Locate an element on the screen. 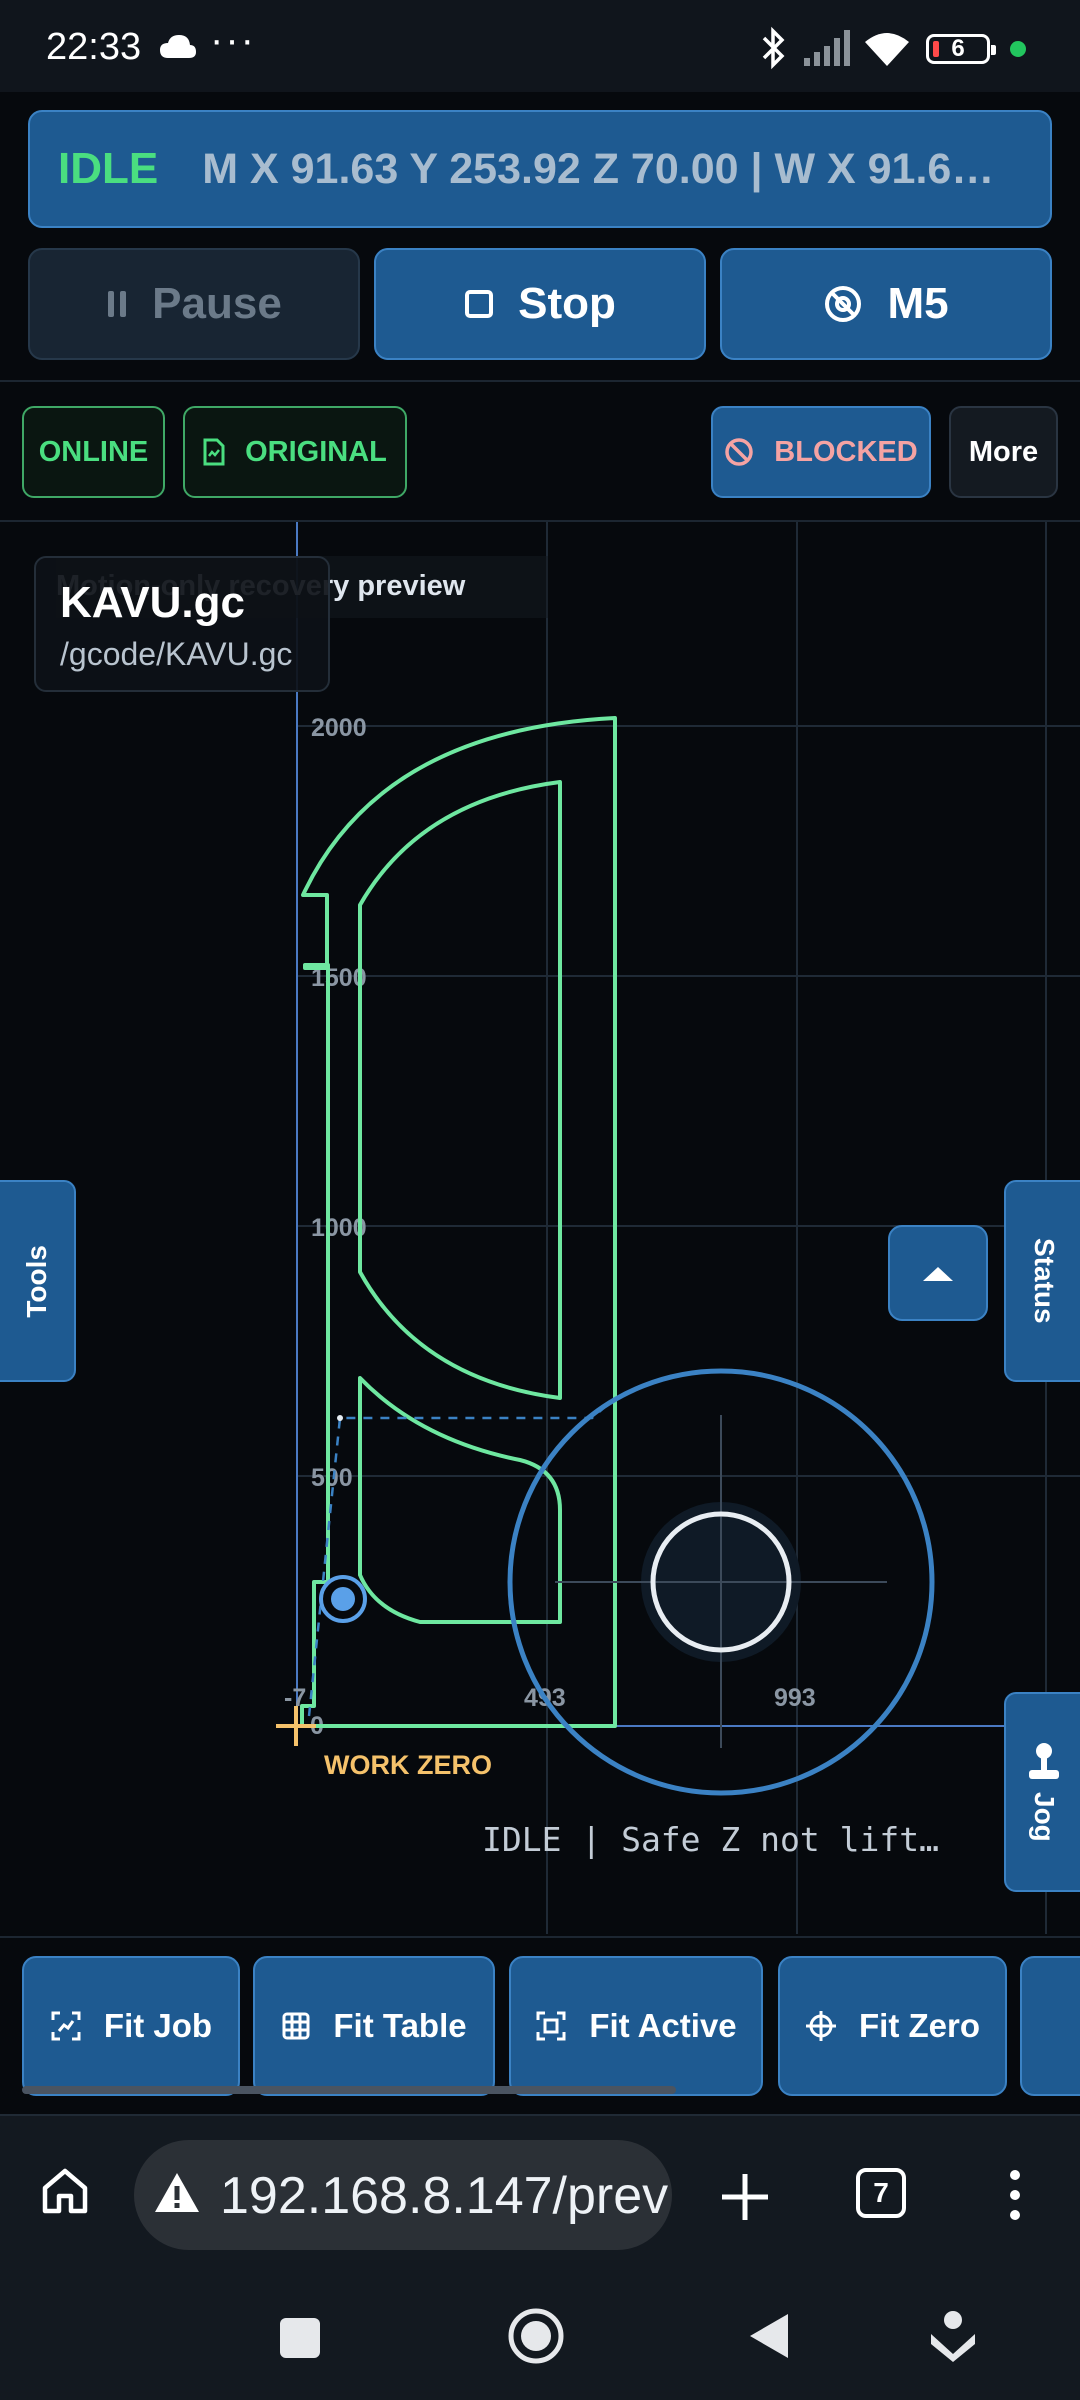 The height and width of the screenshot is (2400, 1080). url-bar: 192.168.8.147/prev is located at coordinates (403, 2195).